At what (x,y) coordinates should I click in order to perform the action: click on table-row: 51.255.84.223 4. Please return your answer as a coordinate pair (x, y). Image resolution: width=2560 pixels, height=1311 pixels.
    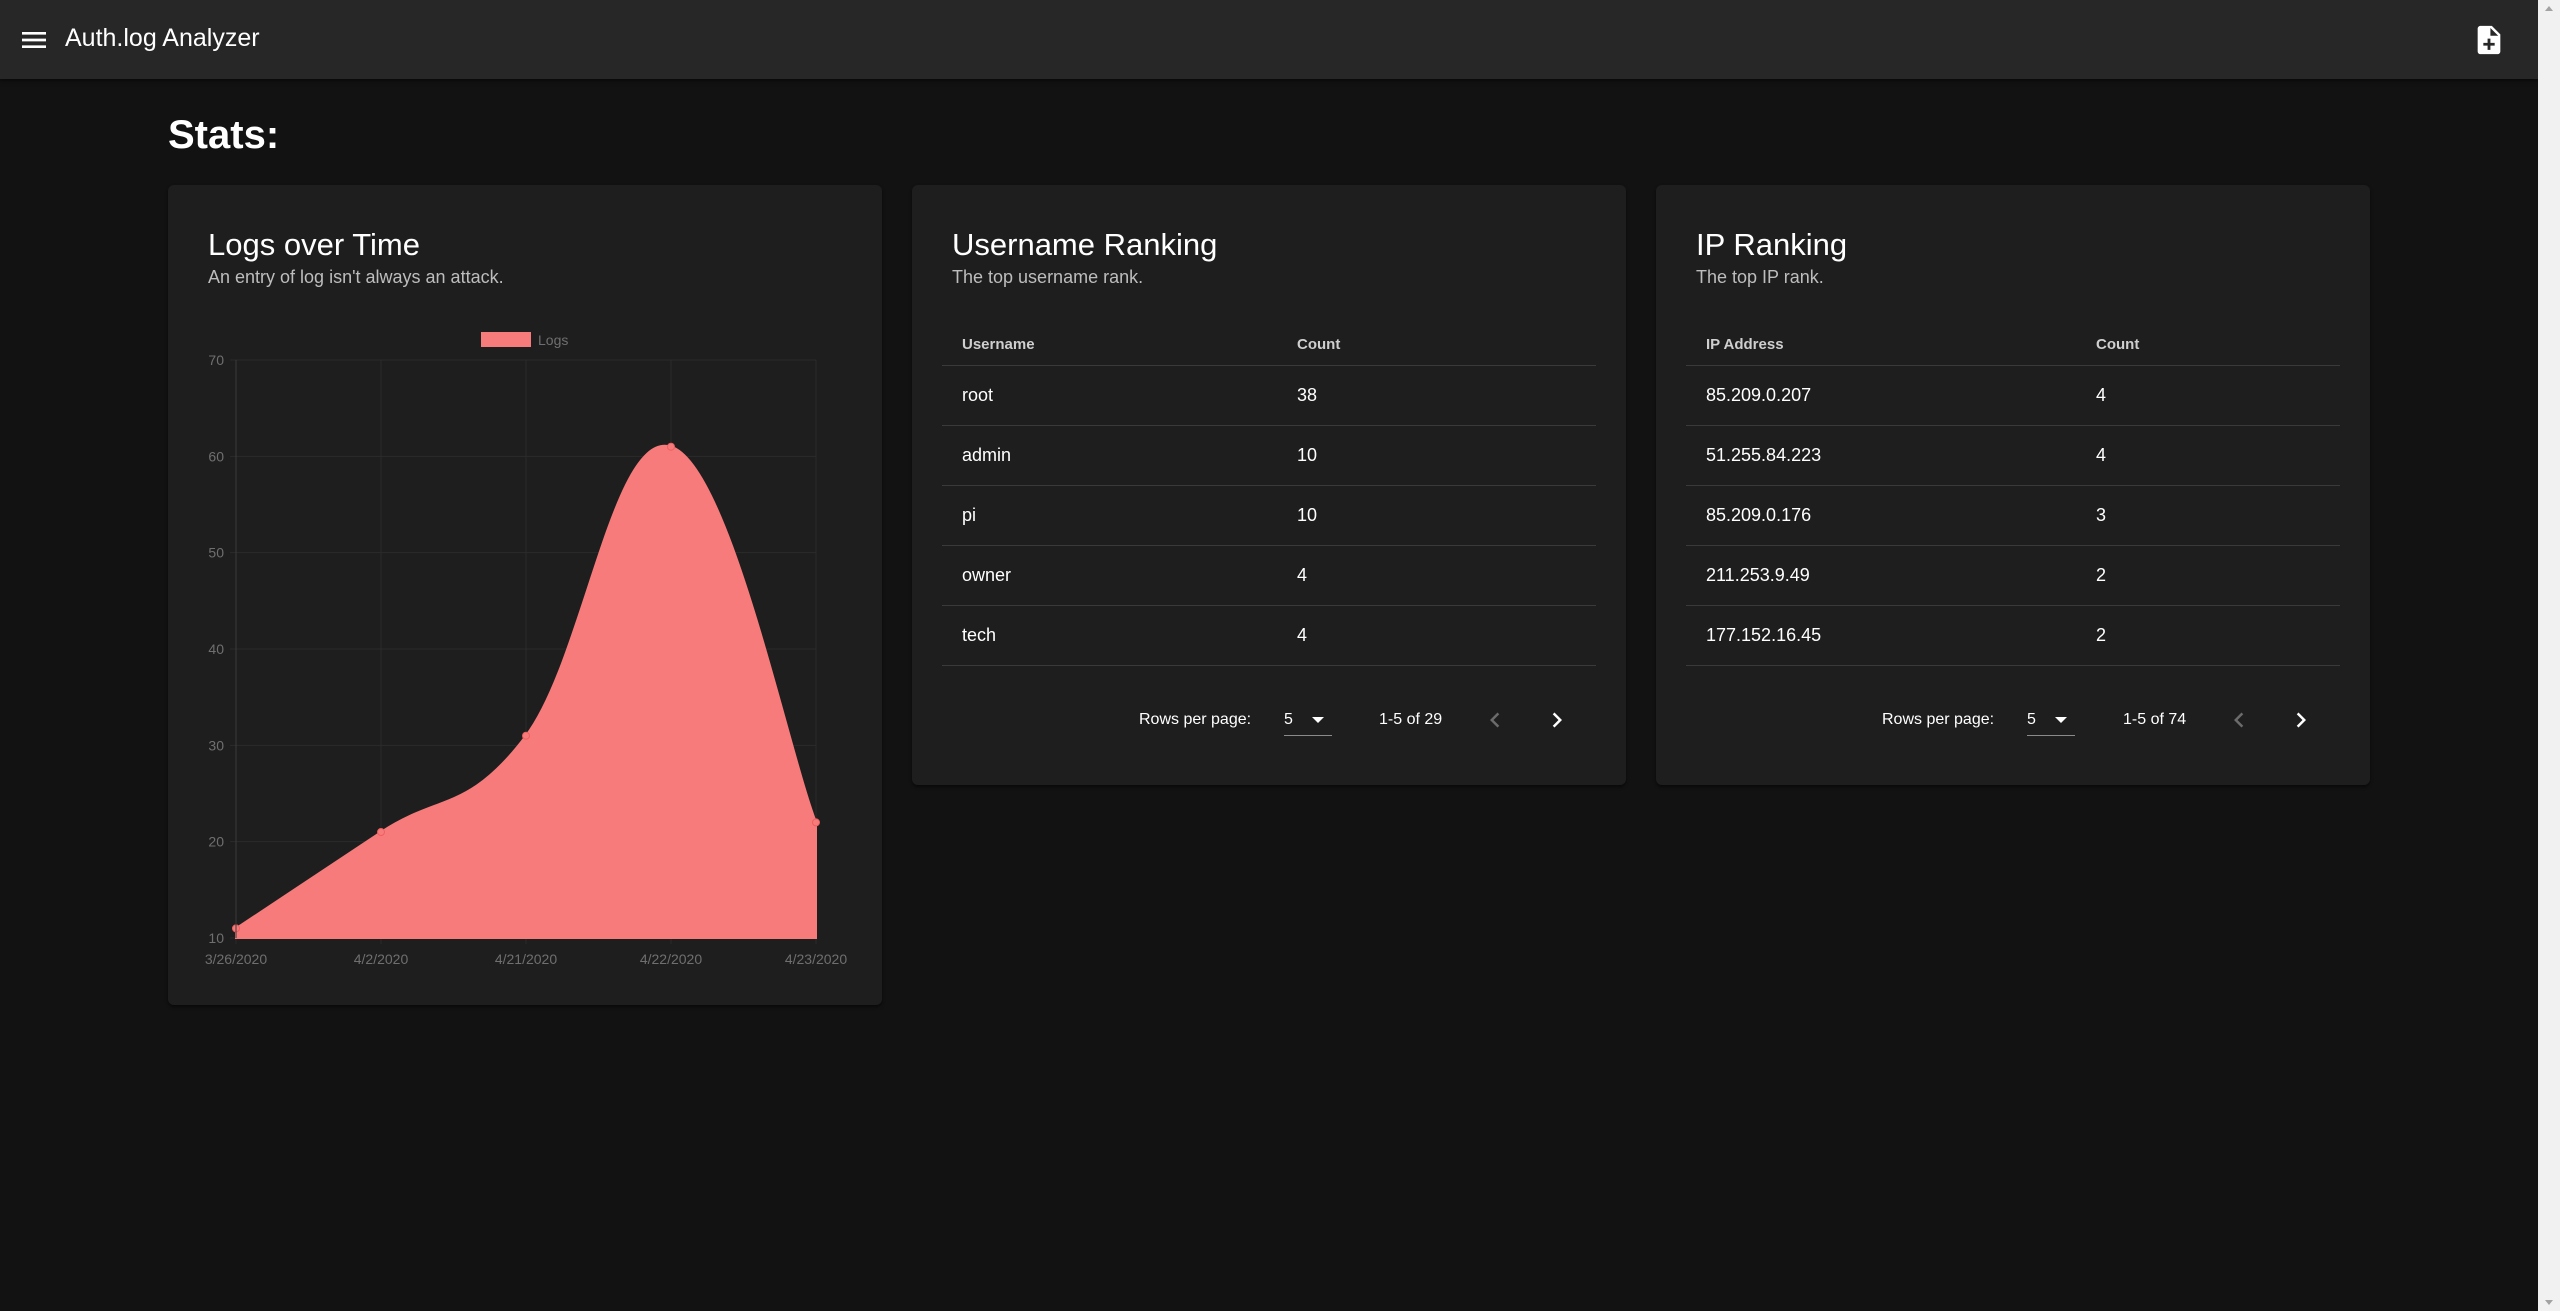
    Looking at the image, I should click on (2013, 456).